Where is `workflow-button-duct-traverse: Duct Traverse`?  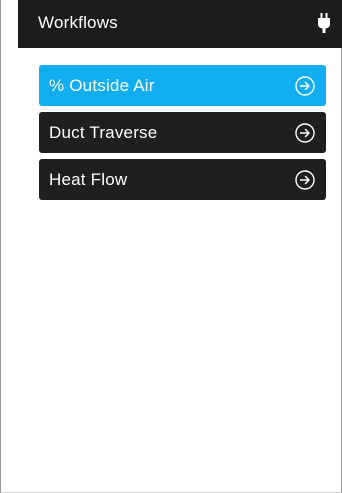
workflow-button-duct-traverse: Duct Traverse is located at coordinates (182, 132).